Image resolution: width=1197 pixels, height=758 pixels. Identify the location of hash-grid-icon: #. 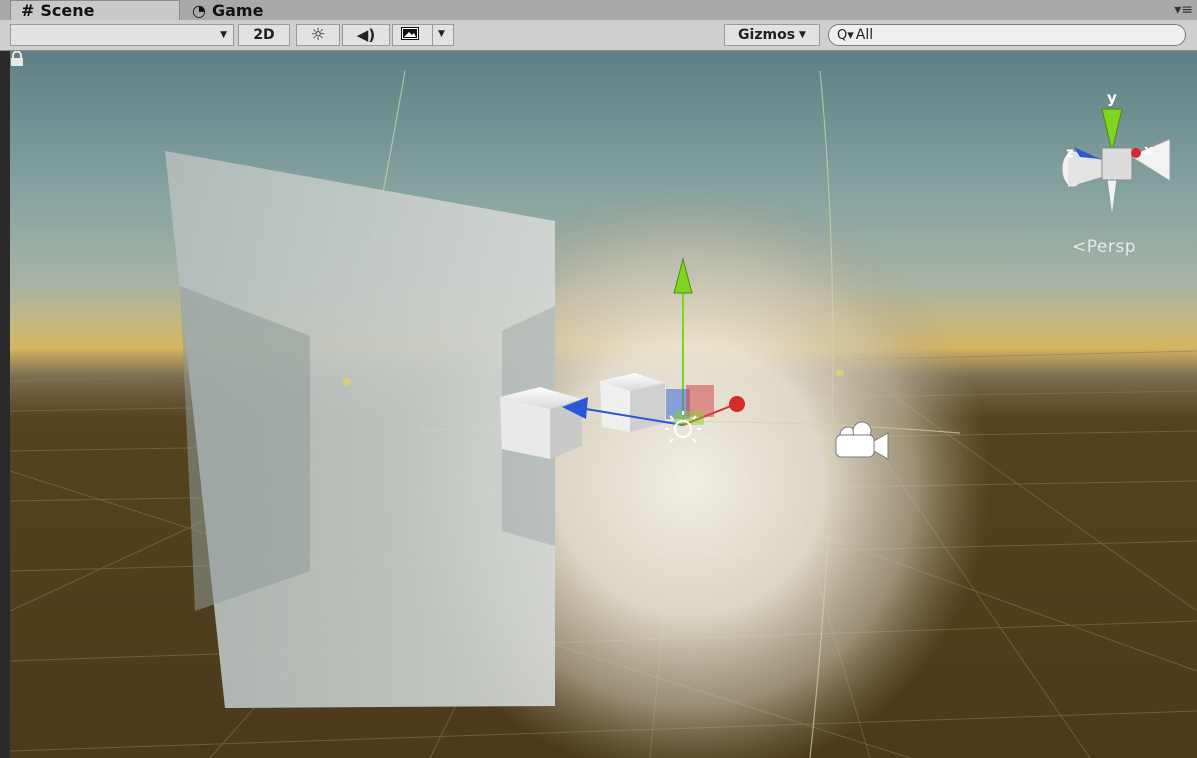
(28, 10).